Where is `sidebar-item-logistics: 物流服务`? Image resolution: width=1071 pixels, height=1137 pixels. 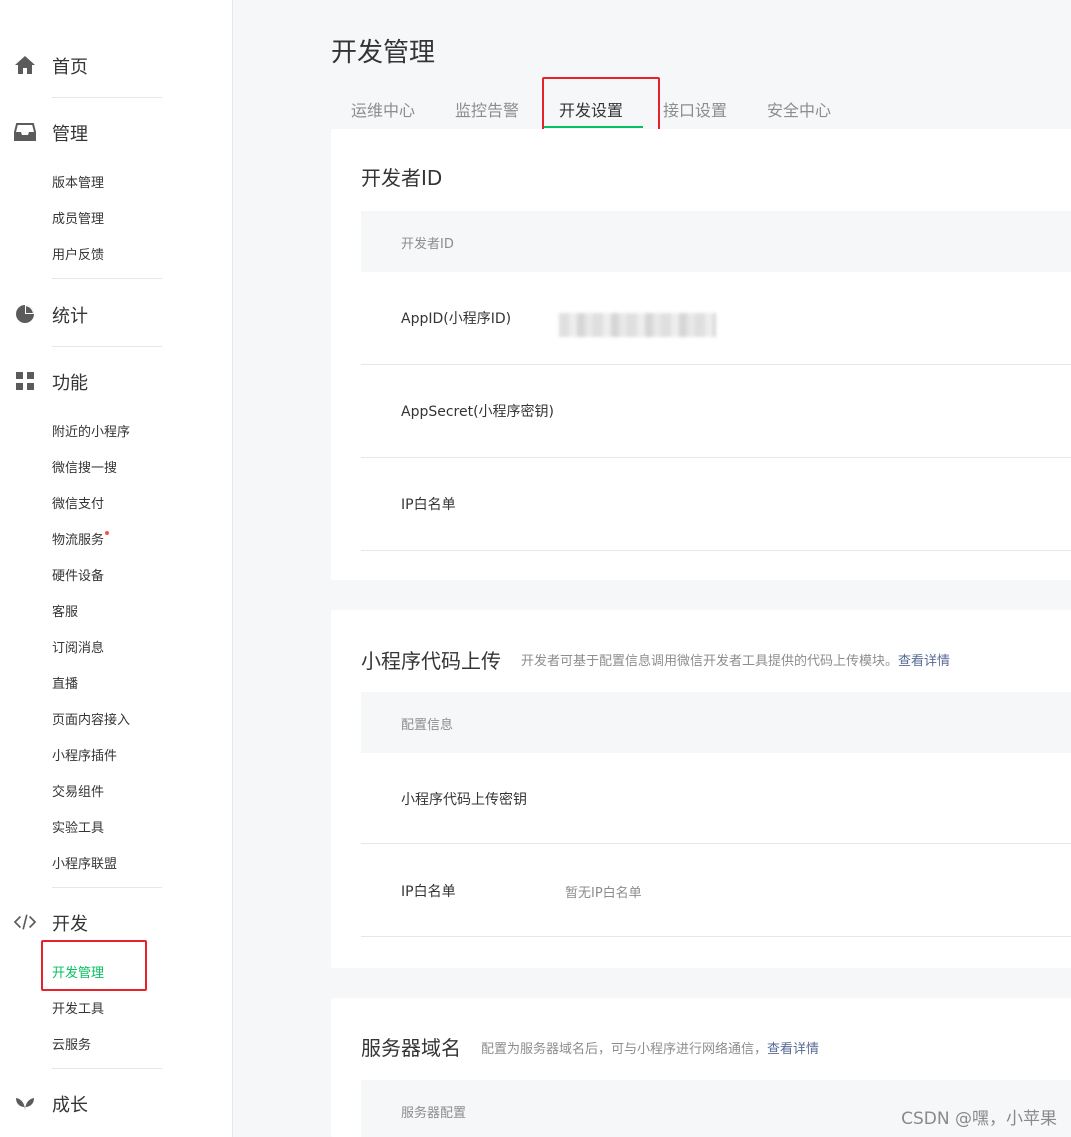
sidebar-item-logistics: 物流服务 is located at coordinates (81, 538).